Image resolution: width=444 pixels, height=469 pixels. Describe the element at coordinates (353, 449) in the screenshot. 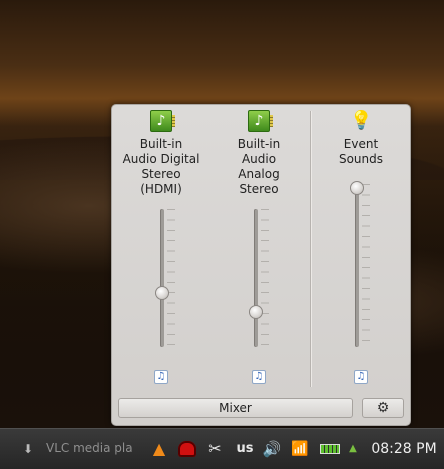

I see `tray-expand-icon: ▲` at that location.